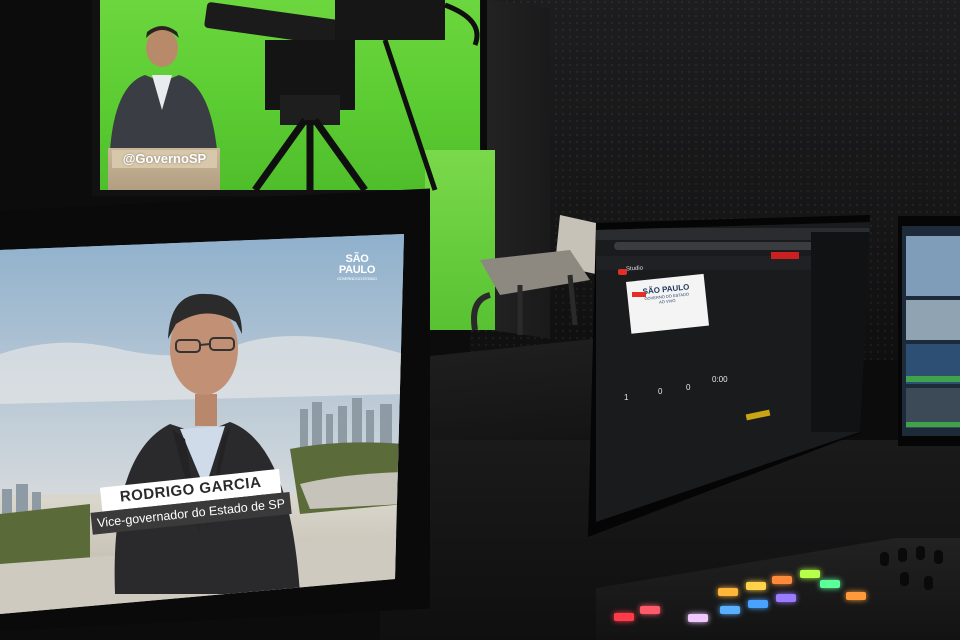 This screenshot has height=640, width=960. I want to click on studio-app-label: Studio, so click(634, 269).